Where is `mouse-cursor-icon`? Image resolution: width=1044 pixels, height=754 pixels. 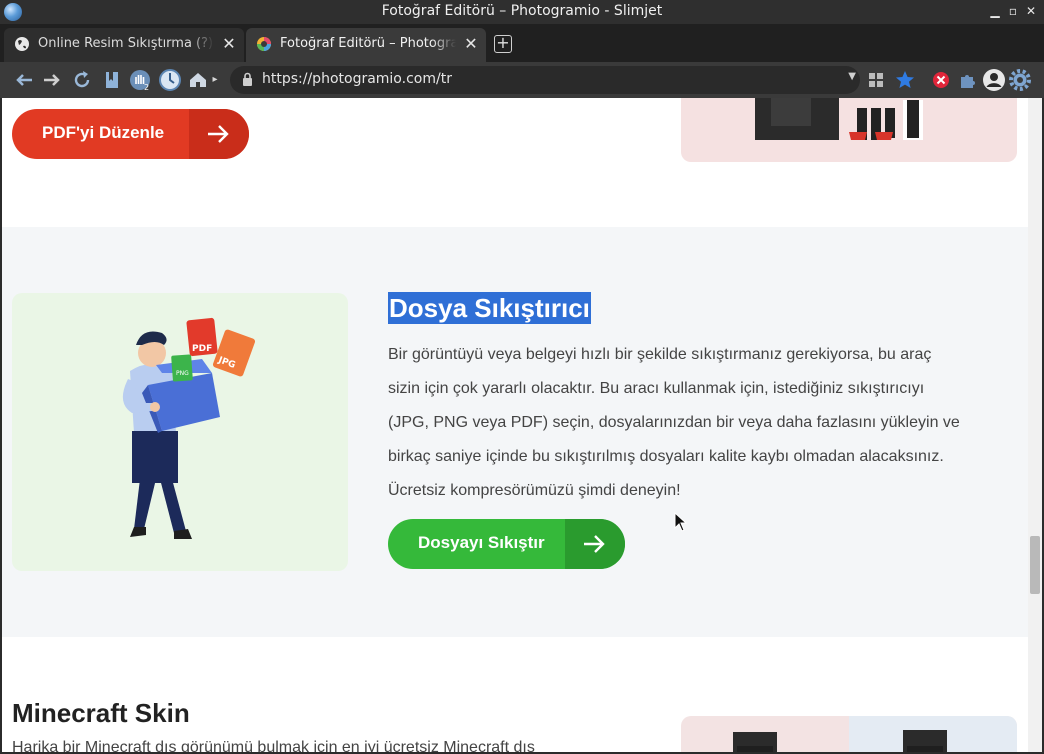 mouse-cursor-icon is located at coordinates (681, 522).